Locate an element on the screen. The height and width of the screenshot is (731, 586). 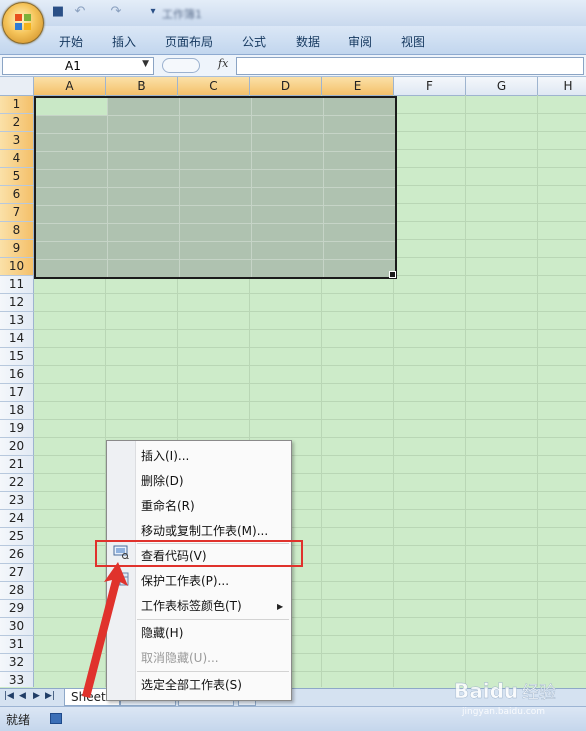
column-header: A is located at coordinates (70, 86).